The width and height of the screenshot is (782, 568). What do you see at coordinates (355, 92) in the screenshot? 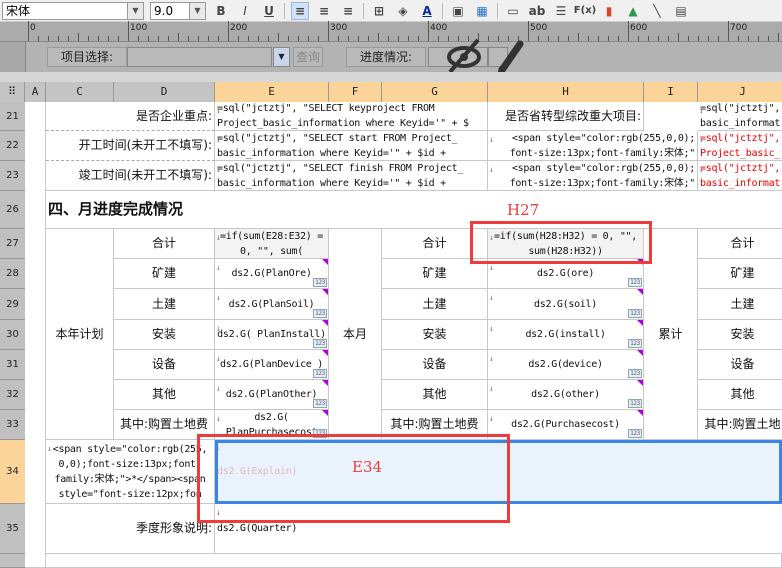
I see `column-header-F: F` at bounding box center [355, 92].